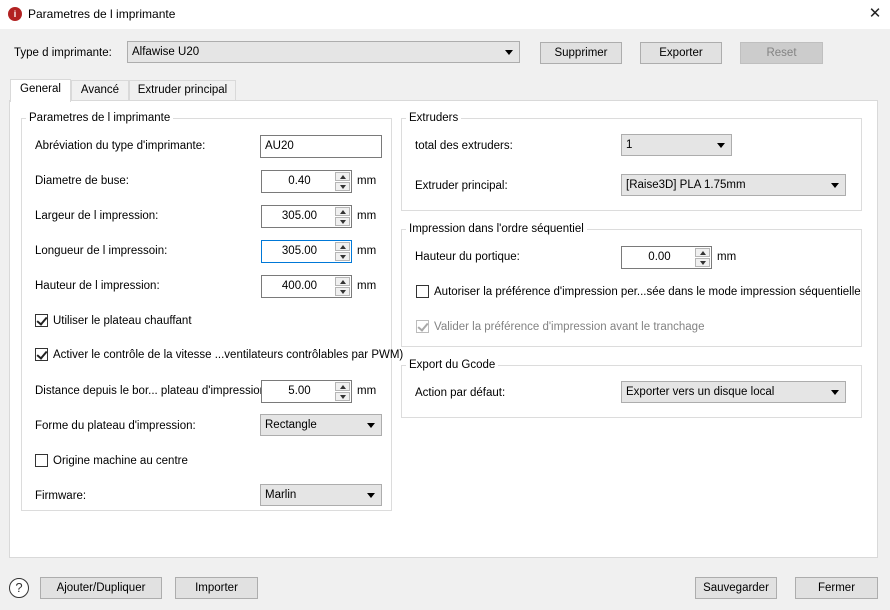 The height and width of the screenshot is (610, 890). Describe the element at coordinates (629, 145) in the screenshot. I see `total-extruders-value: 1` at that location.